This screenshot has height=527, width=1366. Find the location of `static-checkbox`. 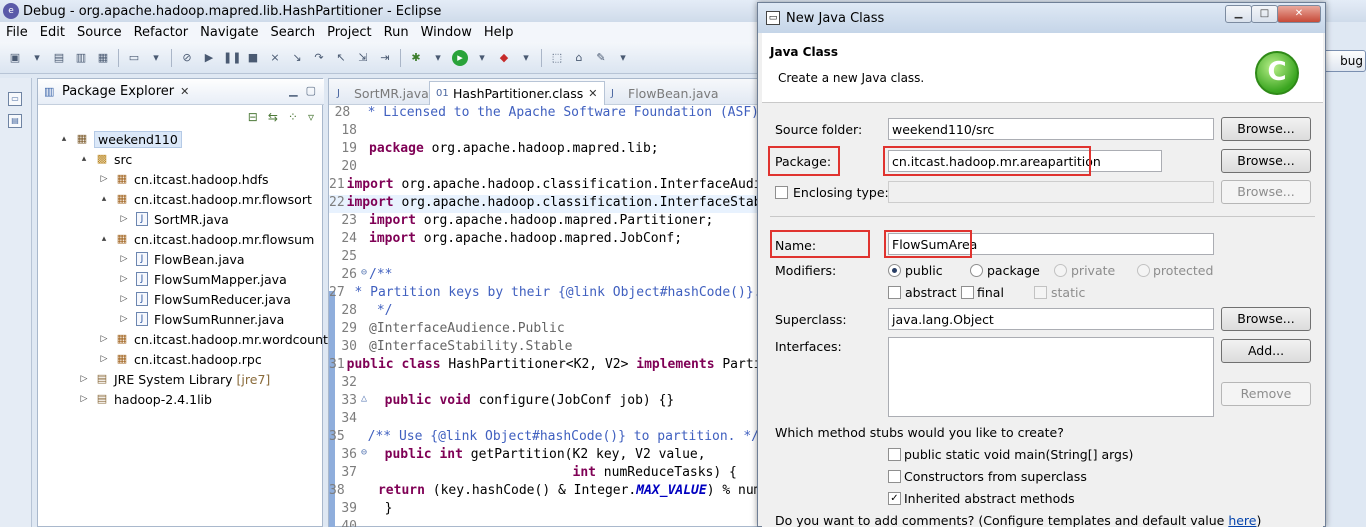

static-checkbox is located at coordinates (1040, 292).